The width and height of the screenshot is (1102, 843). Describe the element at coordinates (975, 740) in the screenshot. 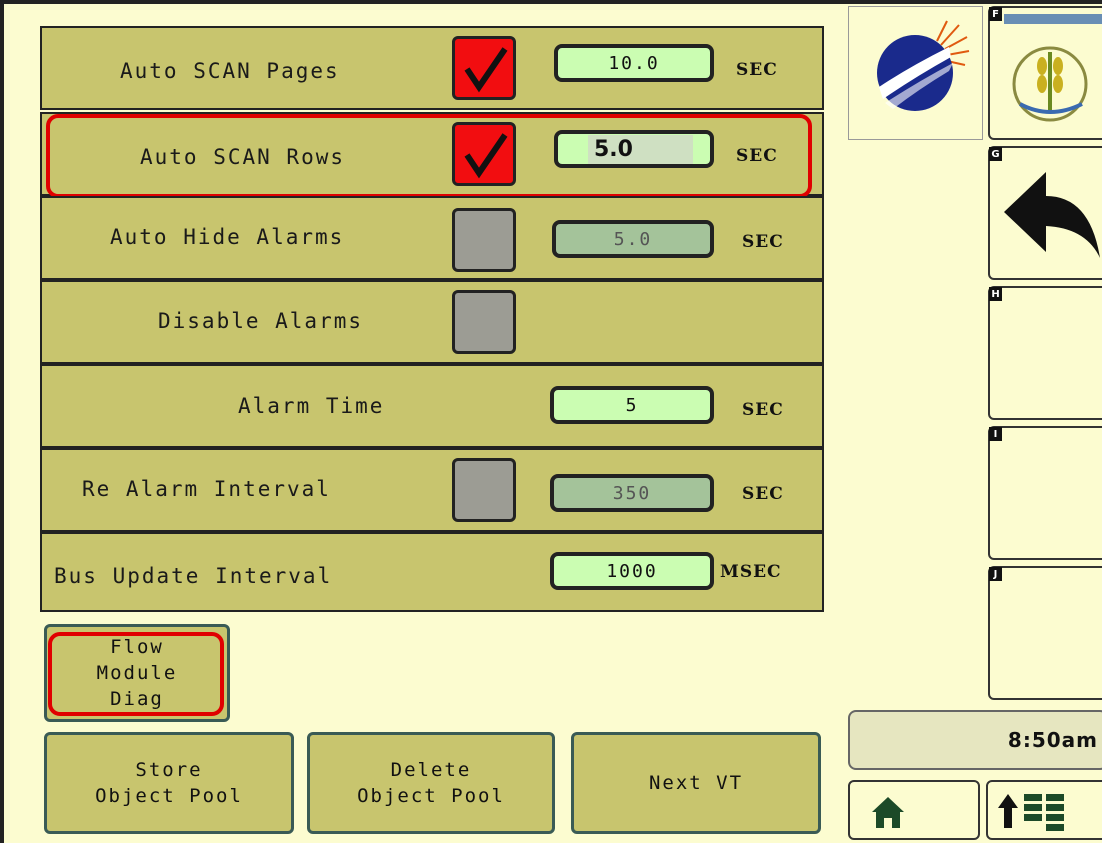

I see `clock-display: 8:50am` at that location.